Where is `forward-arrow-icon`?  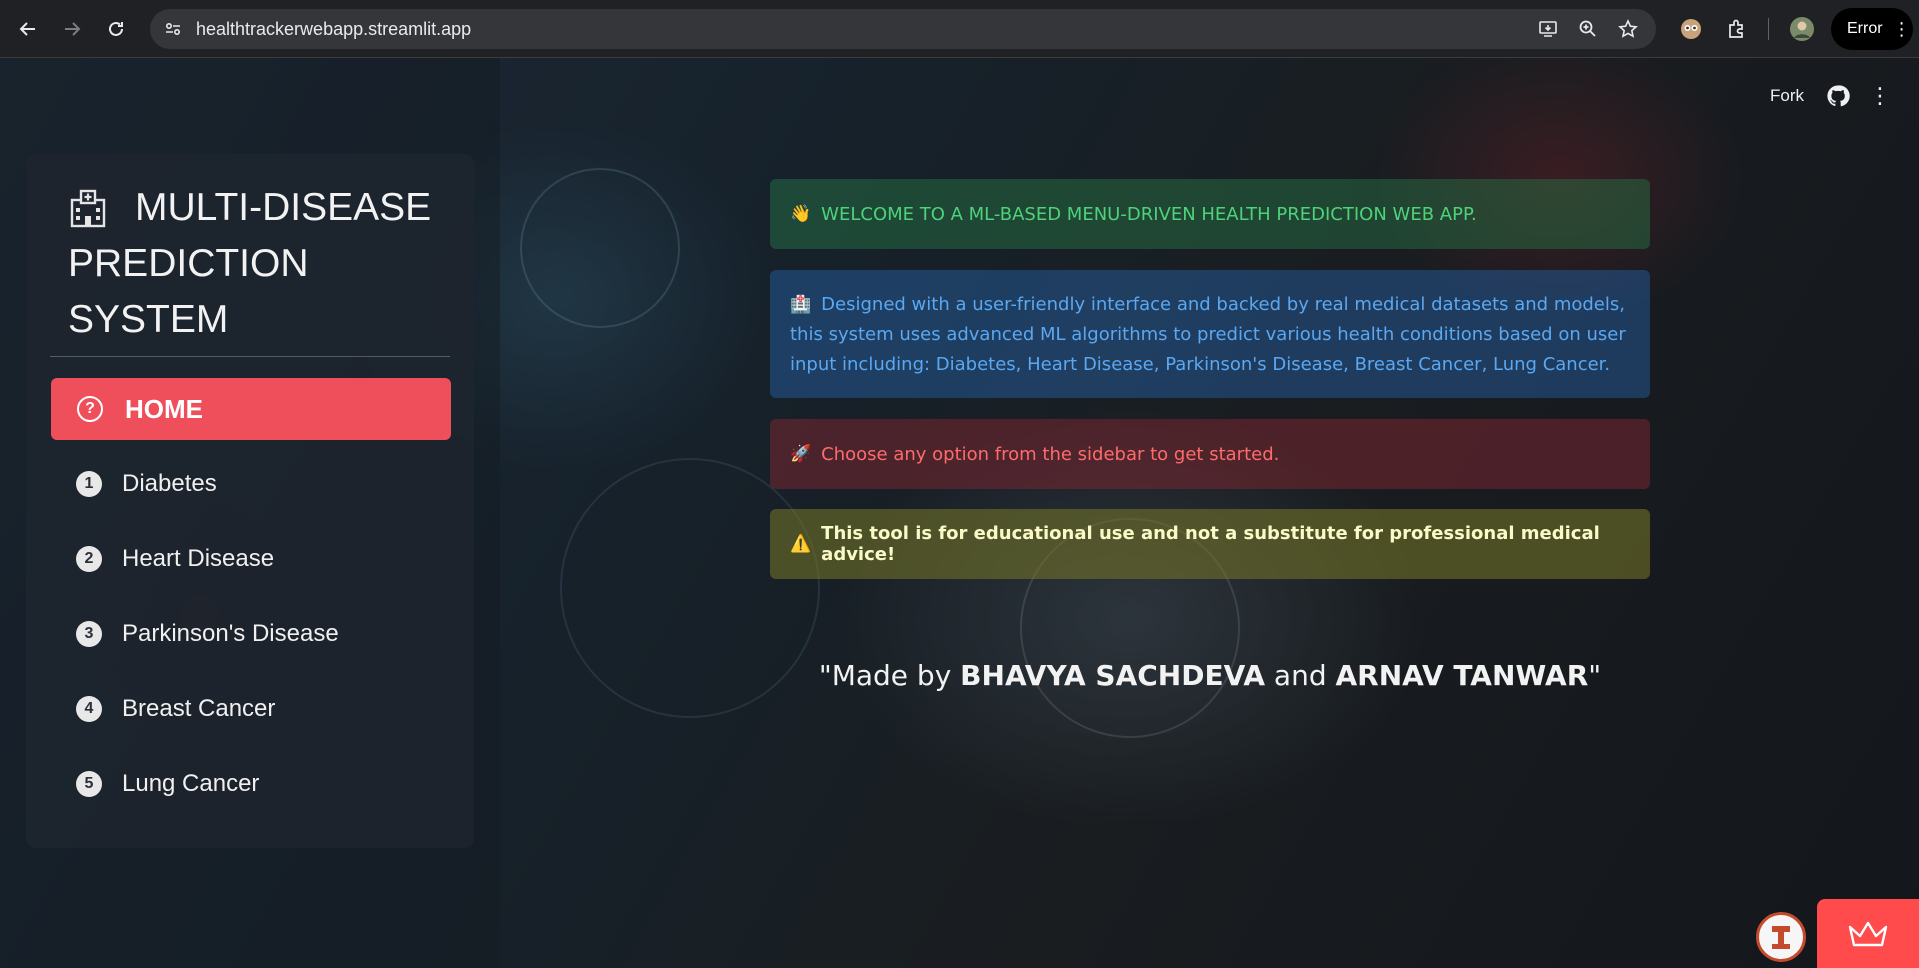
forward-arrow-icon is located at coordinates (72, 29).